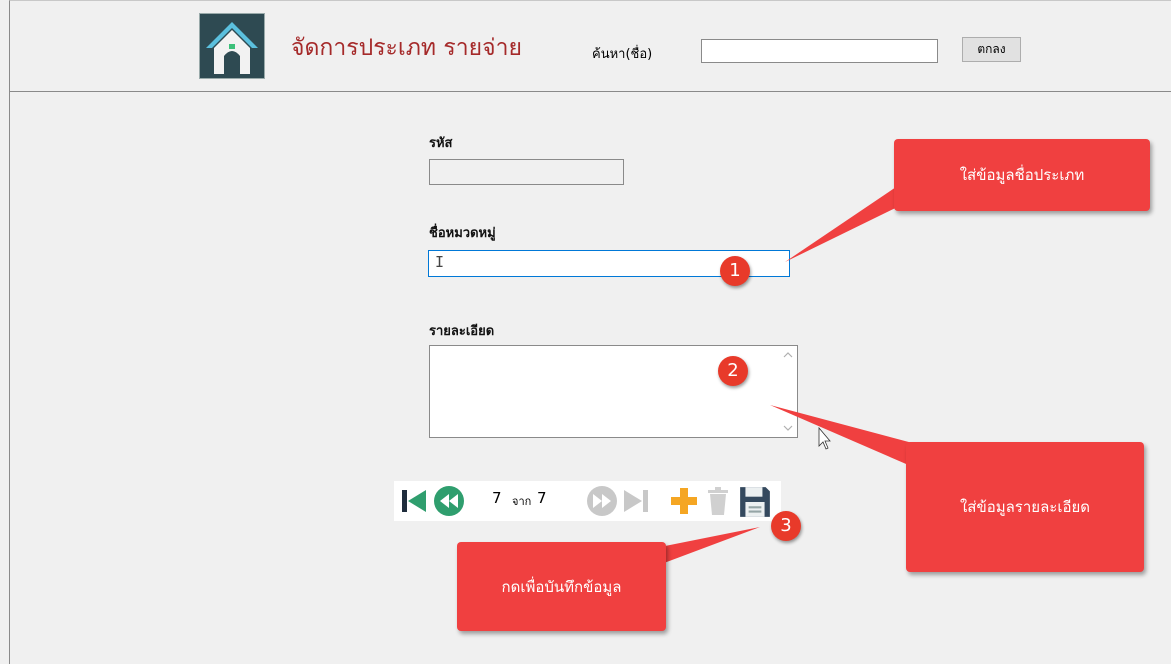 The height and width of the screenshot is (664, 1171). What do you see at coordinates (462, 331) in the screenshot?
I see `detail-label: รายละเอียด` at bounding box center [462, 331].